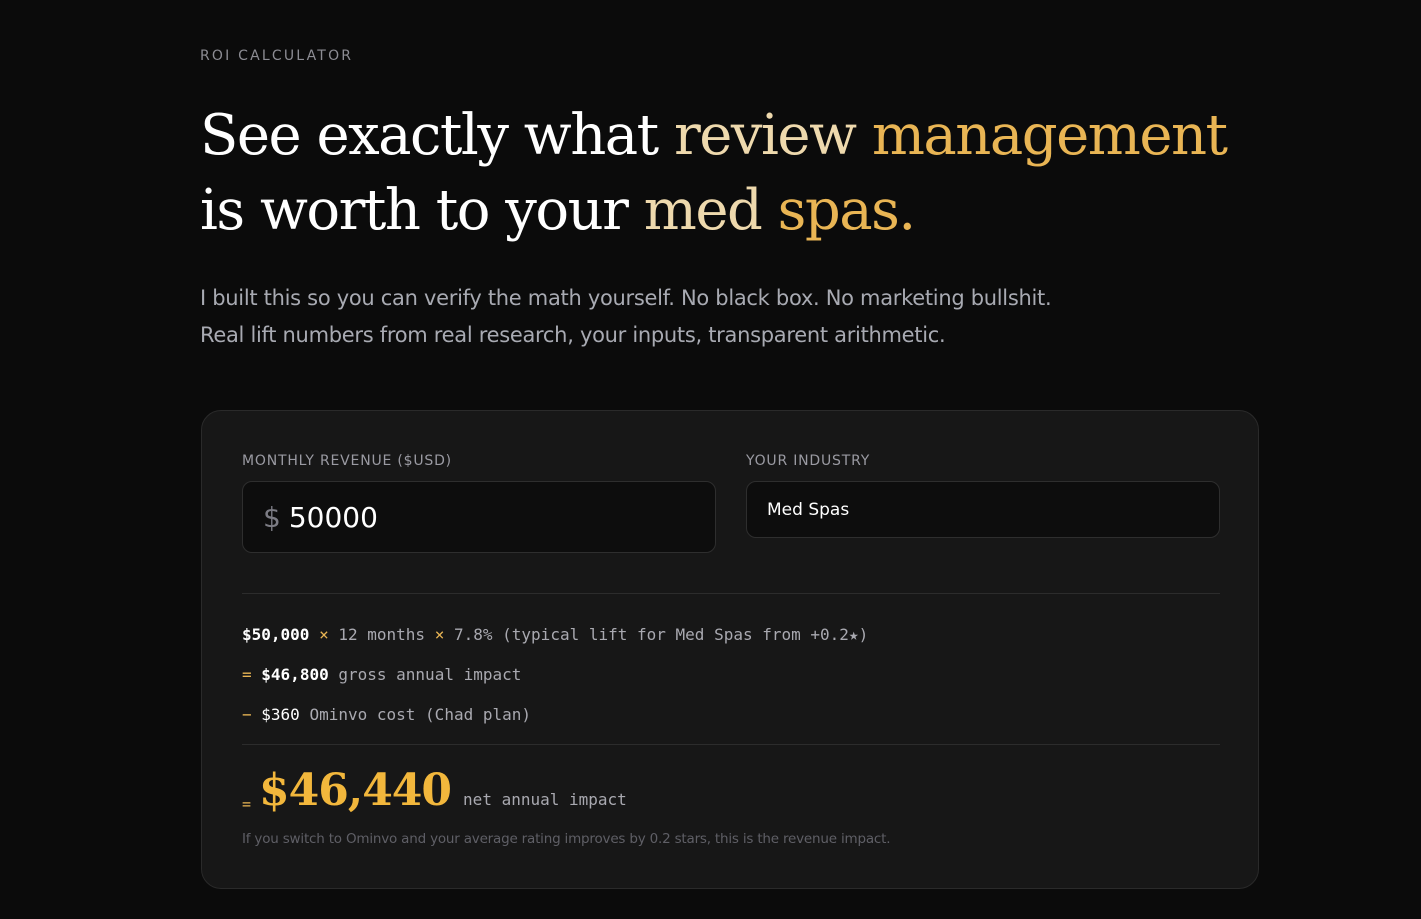 The image size is (1421, 919). I want to click on calculation-line-cost: − $360 Ominvo cost (Chad plan), so click(386, 714).